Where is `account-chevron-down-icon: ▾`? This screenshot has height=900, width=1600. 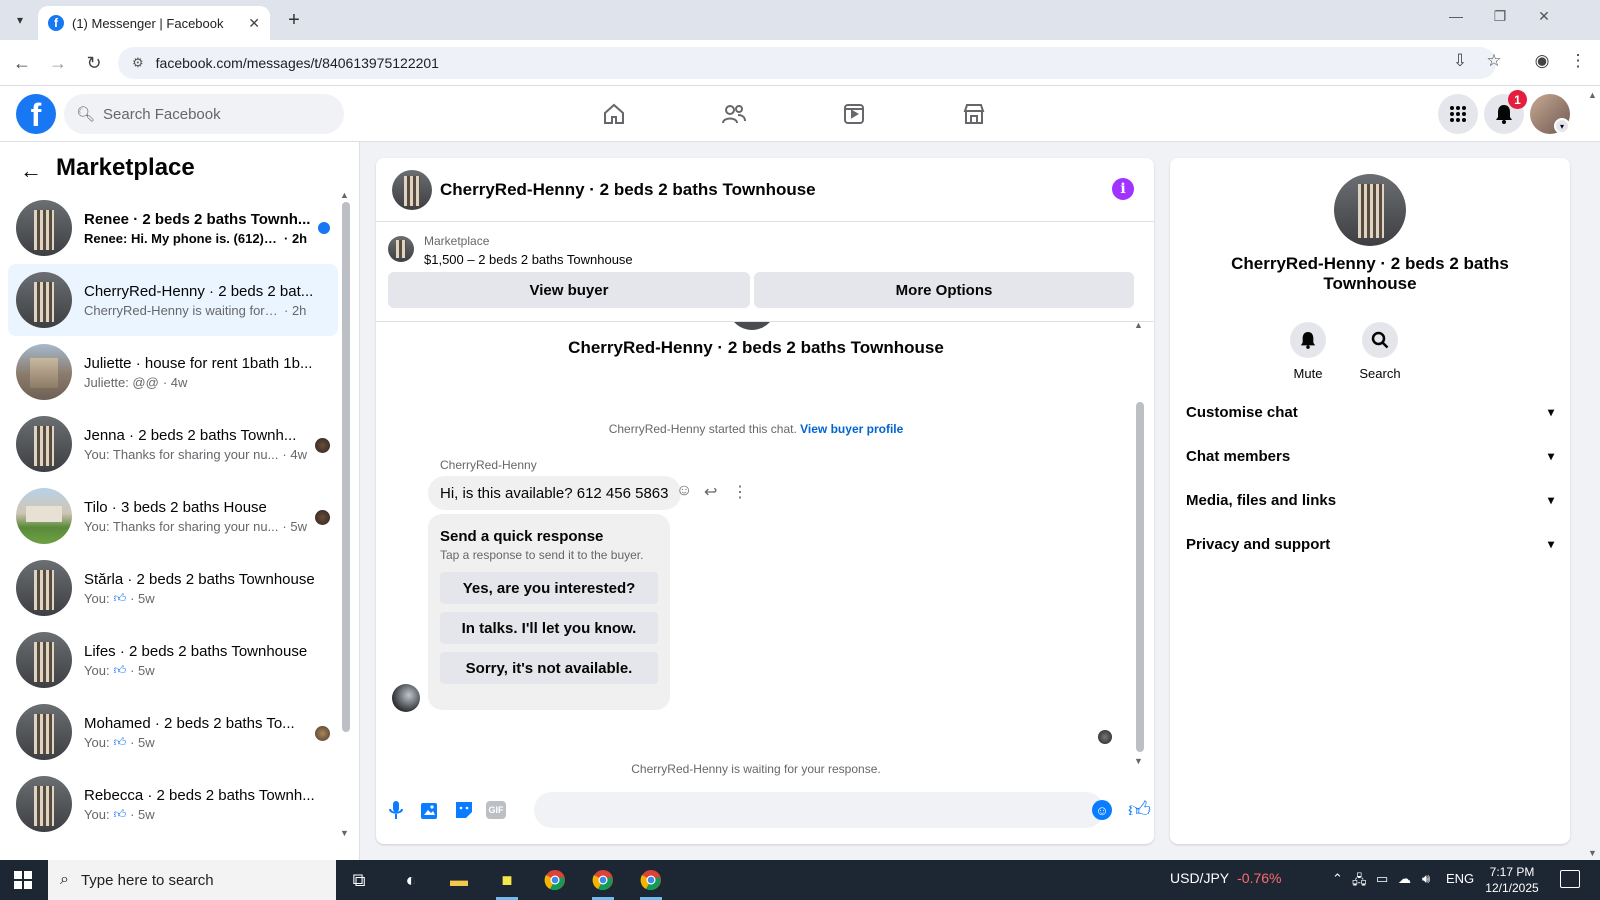
account-chevron-down-icon: ▾ is located at coordinates (1562, 126).